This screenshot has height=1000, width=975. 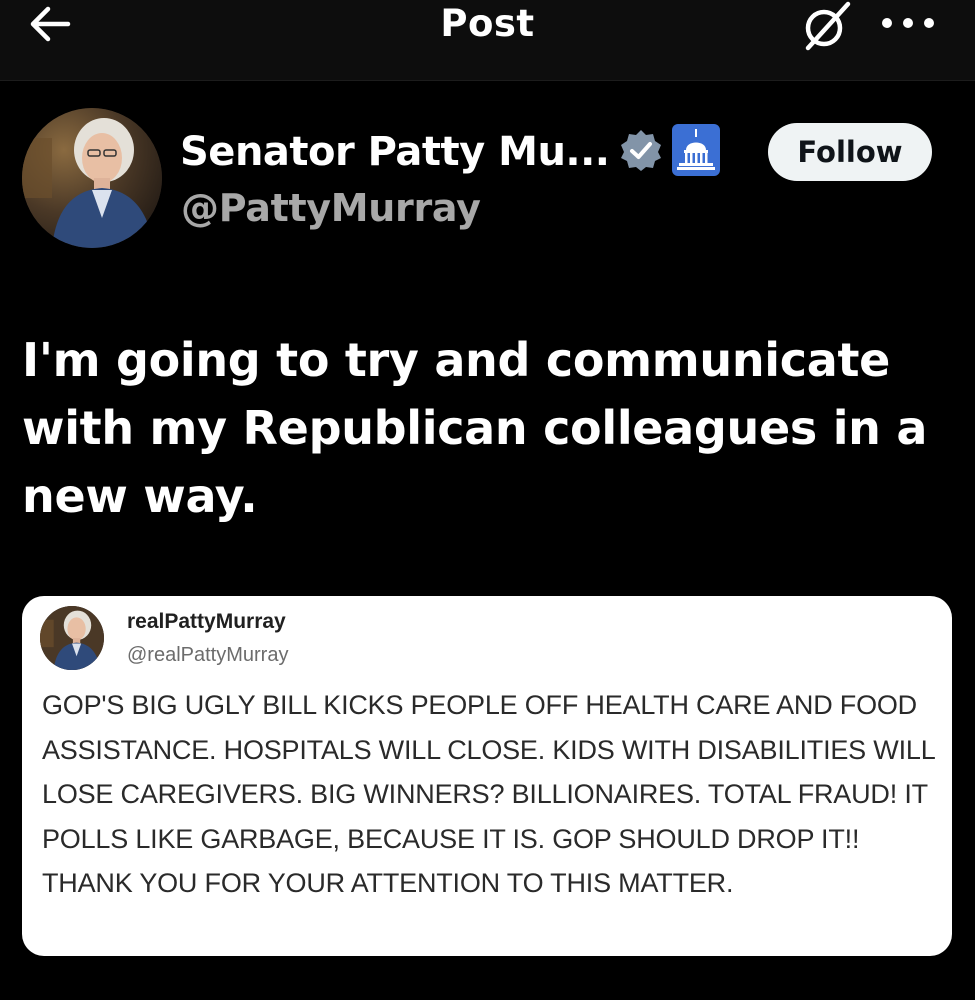 I want to click on avatar-image, so click(x=92, y=178).